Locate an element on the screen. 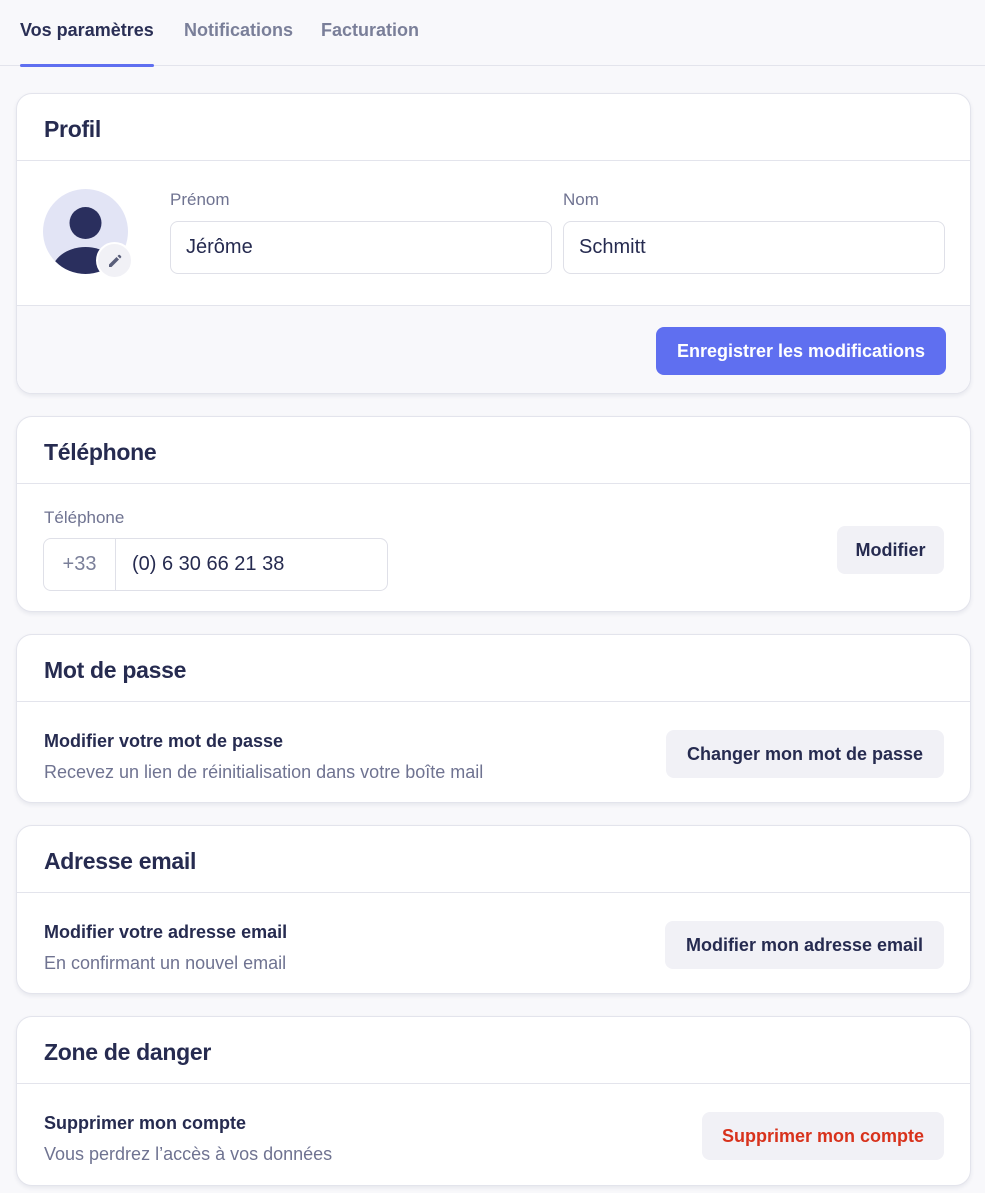 The width and height of the screenshot is (985, 1193). delete-account-button: Supprimer mon compte is located at coordinates (823, 1136).